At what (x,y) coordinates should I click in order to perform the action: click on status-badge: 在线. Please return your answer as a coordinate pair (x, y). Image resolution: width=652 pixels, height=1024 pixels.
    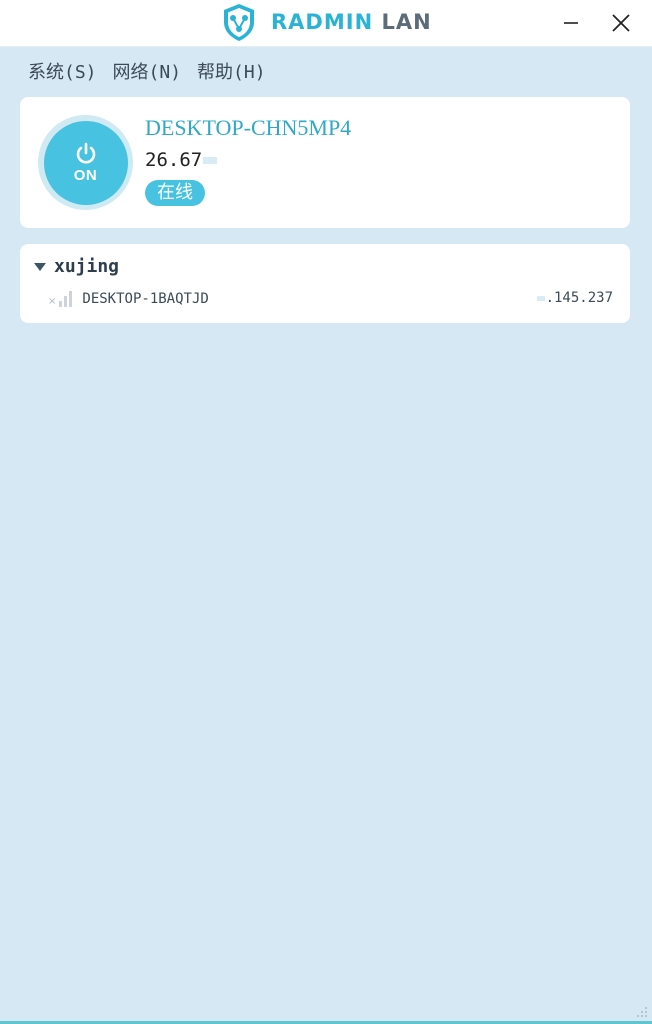
    Looking at the image, I should click on (175, 193).